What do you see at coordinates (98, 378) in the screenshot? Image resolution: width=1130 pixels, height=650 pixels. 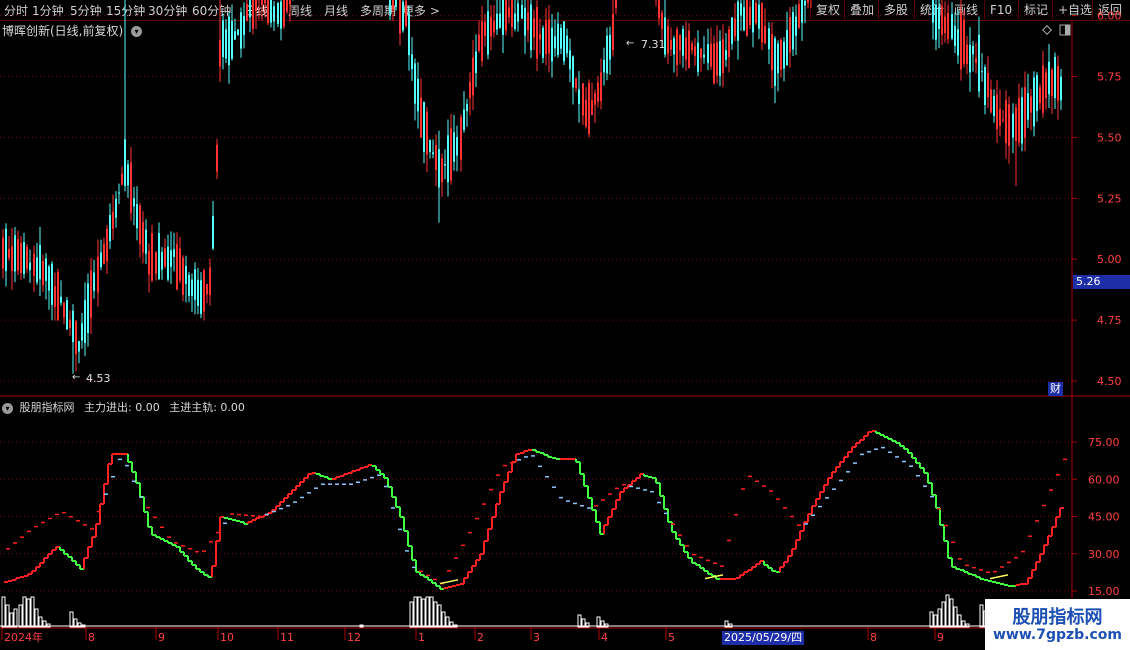 I see `low-price-label: 4.53` at bounding box center [98, 378].